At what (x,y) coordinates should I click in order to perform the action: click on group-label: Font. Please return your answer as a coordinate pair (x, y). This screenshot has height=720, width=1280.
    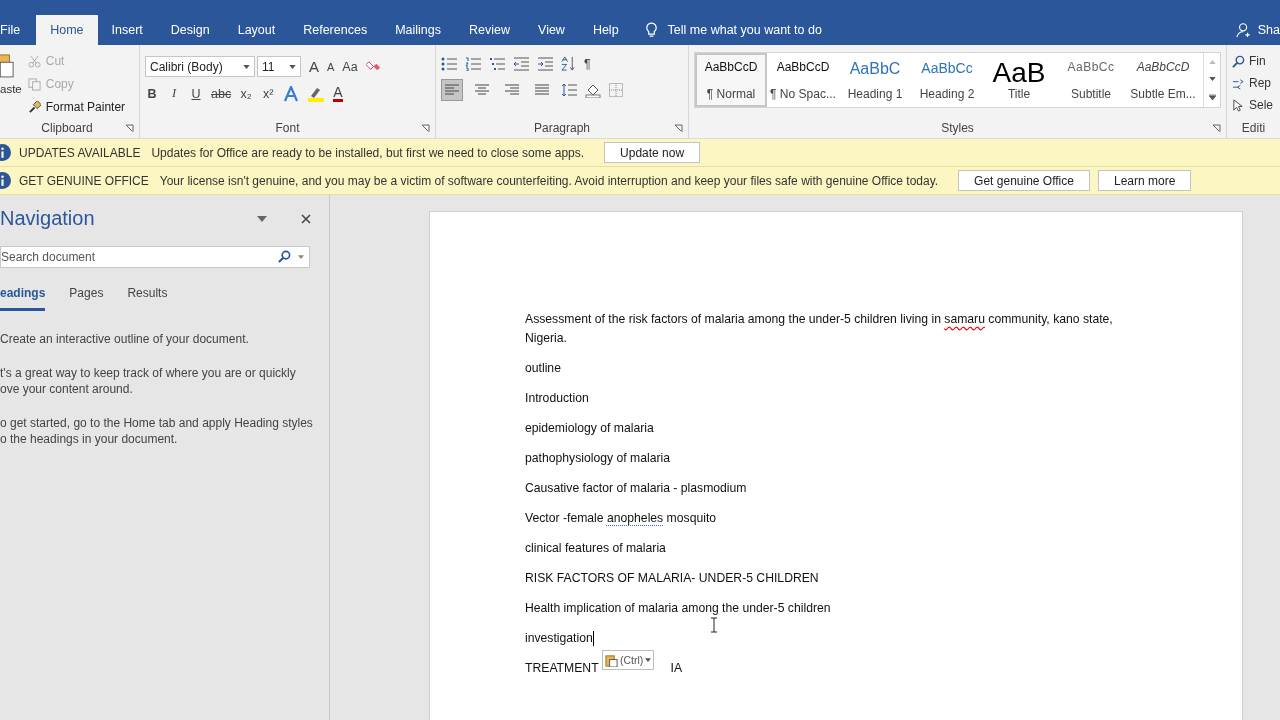
    Looking at the image, I should click on (287, 128).